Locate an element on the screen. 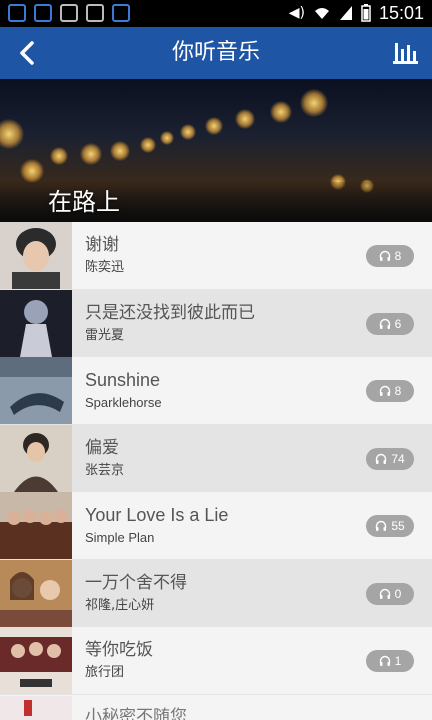  song-title: 偏爱 is located at coordinates (102, 447).